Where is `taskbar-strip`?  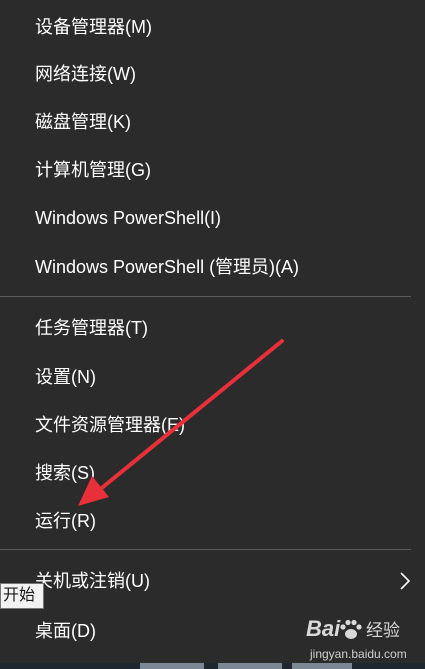
taskbar-strip is located at coordinates (212, 666).